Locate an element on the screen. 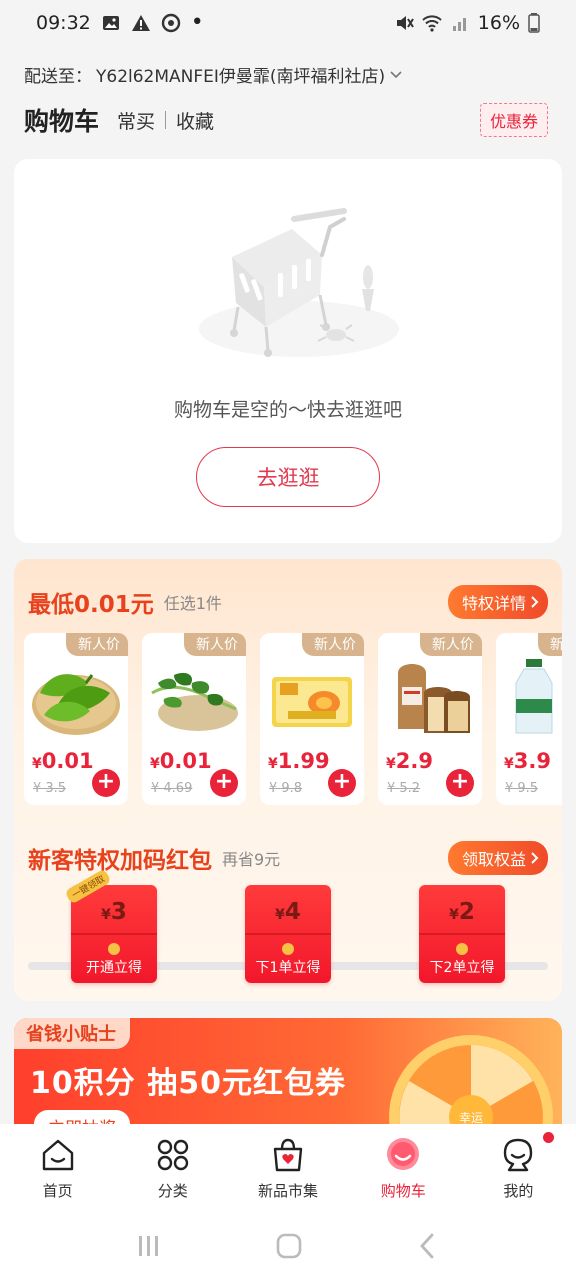 Image resolution: width=576 pixels, height=1280 pixels. delivery-address: 配送至： Y62l62MANFEI伊曼霏(南坪福利社店) is located at coordinates (213, 74).